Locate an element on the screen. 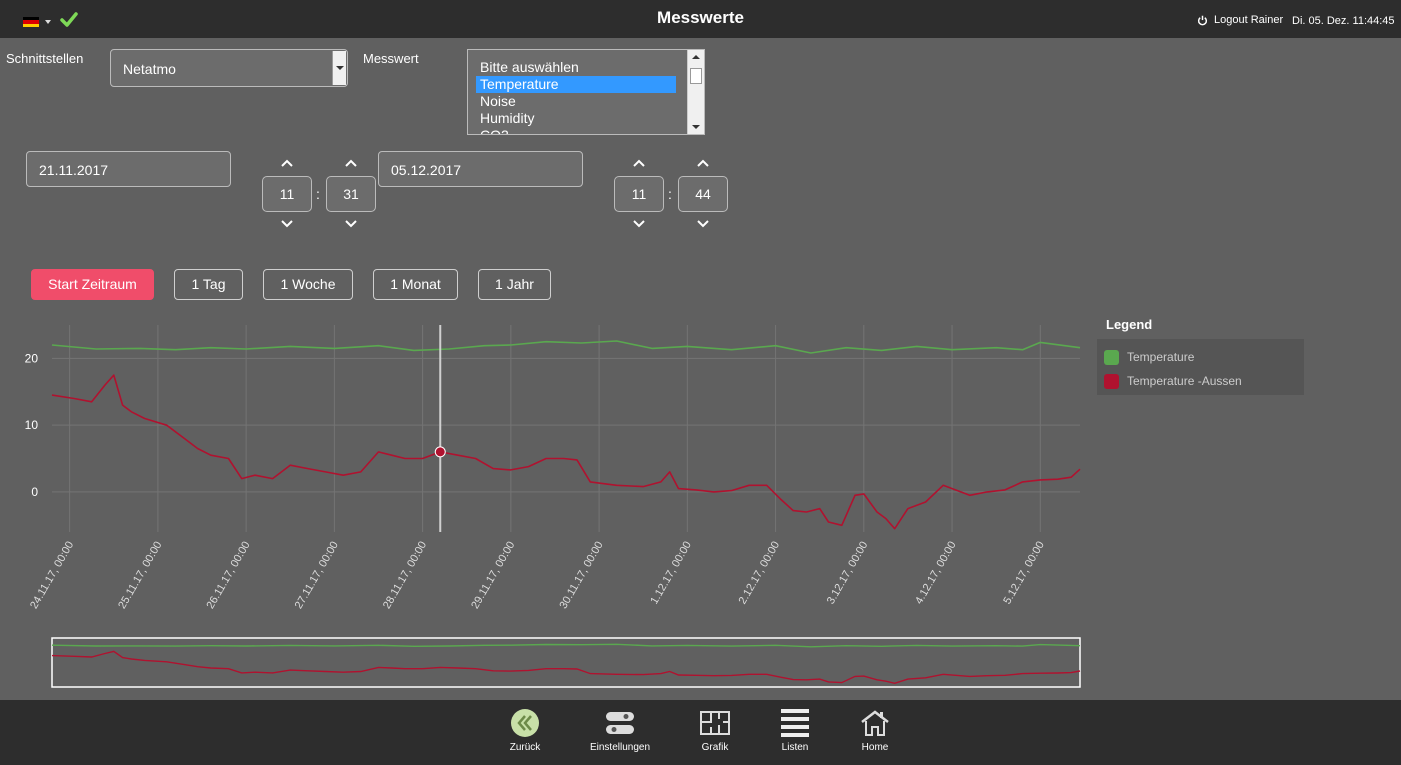 This screenshot has width=1401, height=765. y-tick-label: 10 is located at coordinates (32, 425).